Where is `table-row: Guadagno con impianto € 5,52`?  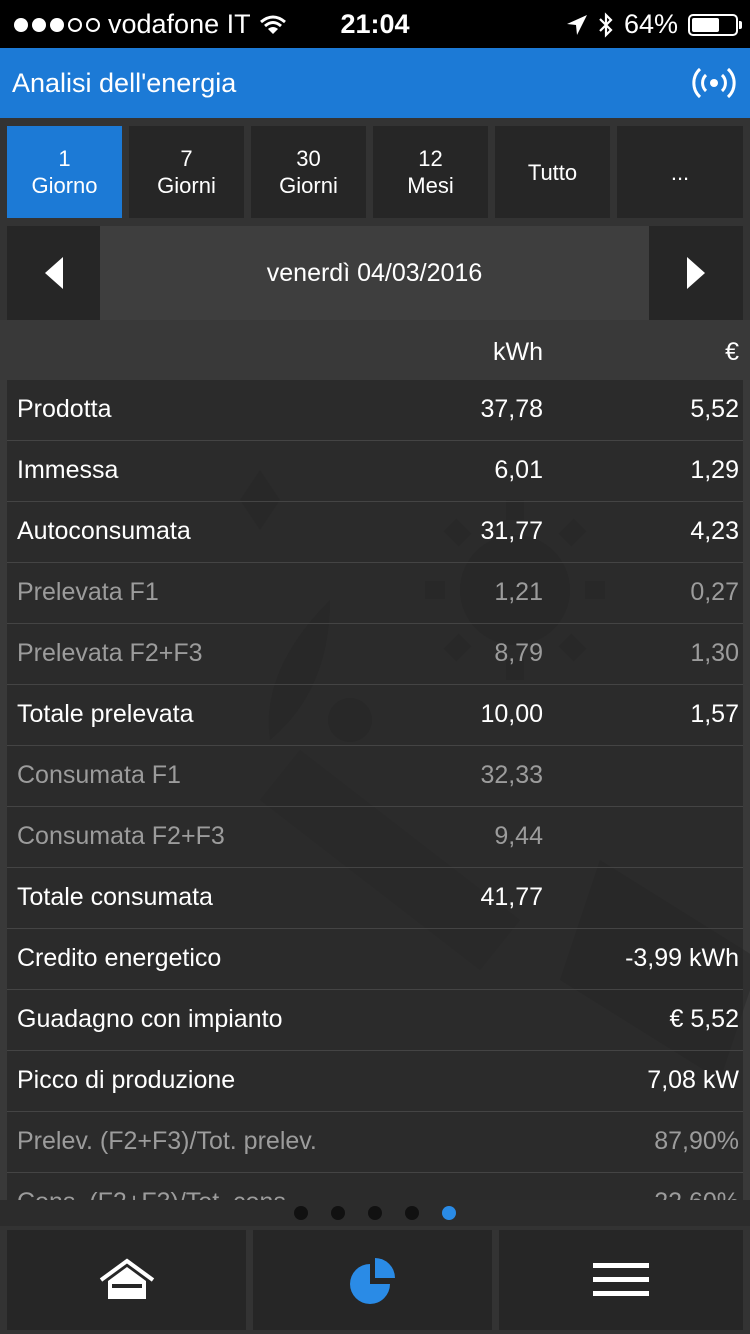 table-row: Guadagno con impianto € 5,52 is located at coordinates (375, 1020).